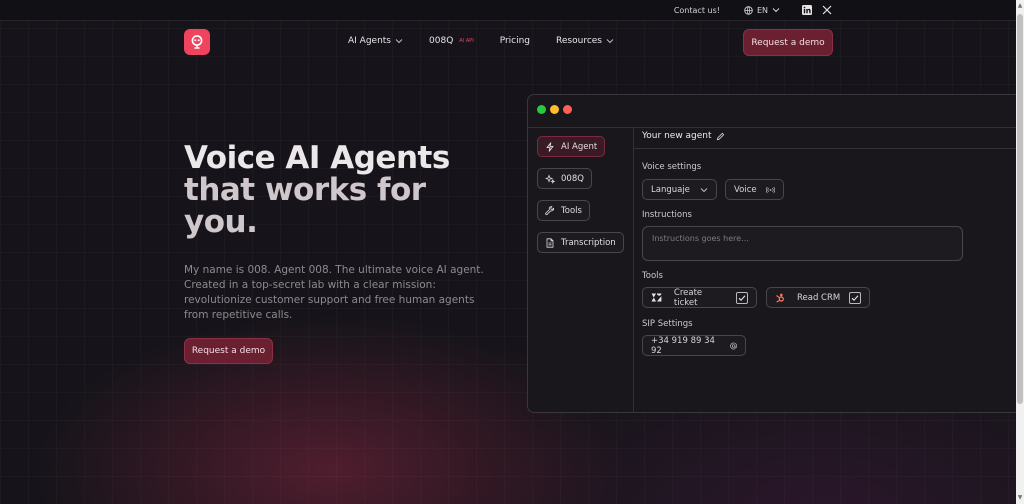 This screenshot has width=1024, height=504. Describe the element at coordinates (748, 10) in the screenshot. I see `globe-icon` at that location.